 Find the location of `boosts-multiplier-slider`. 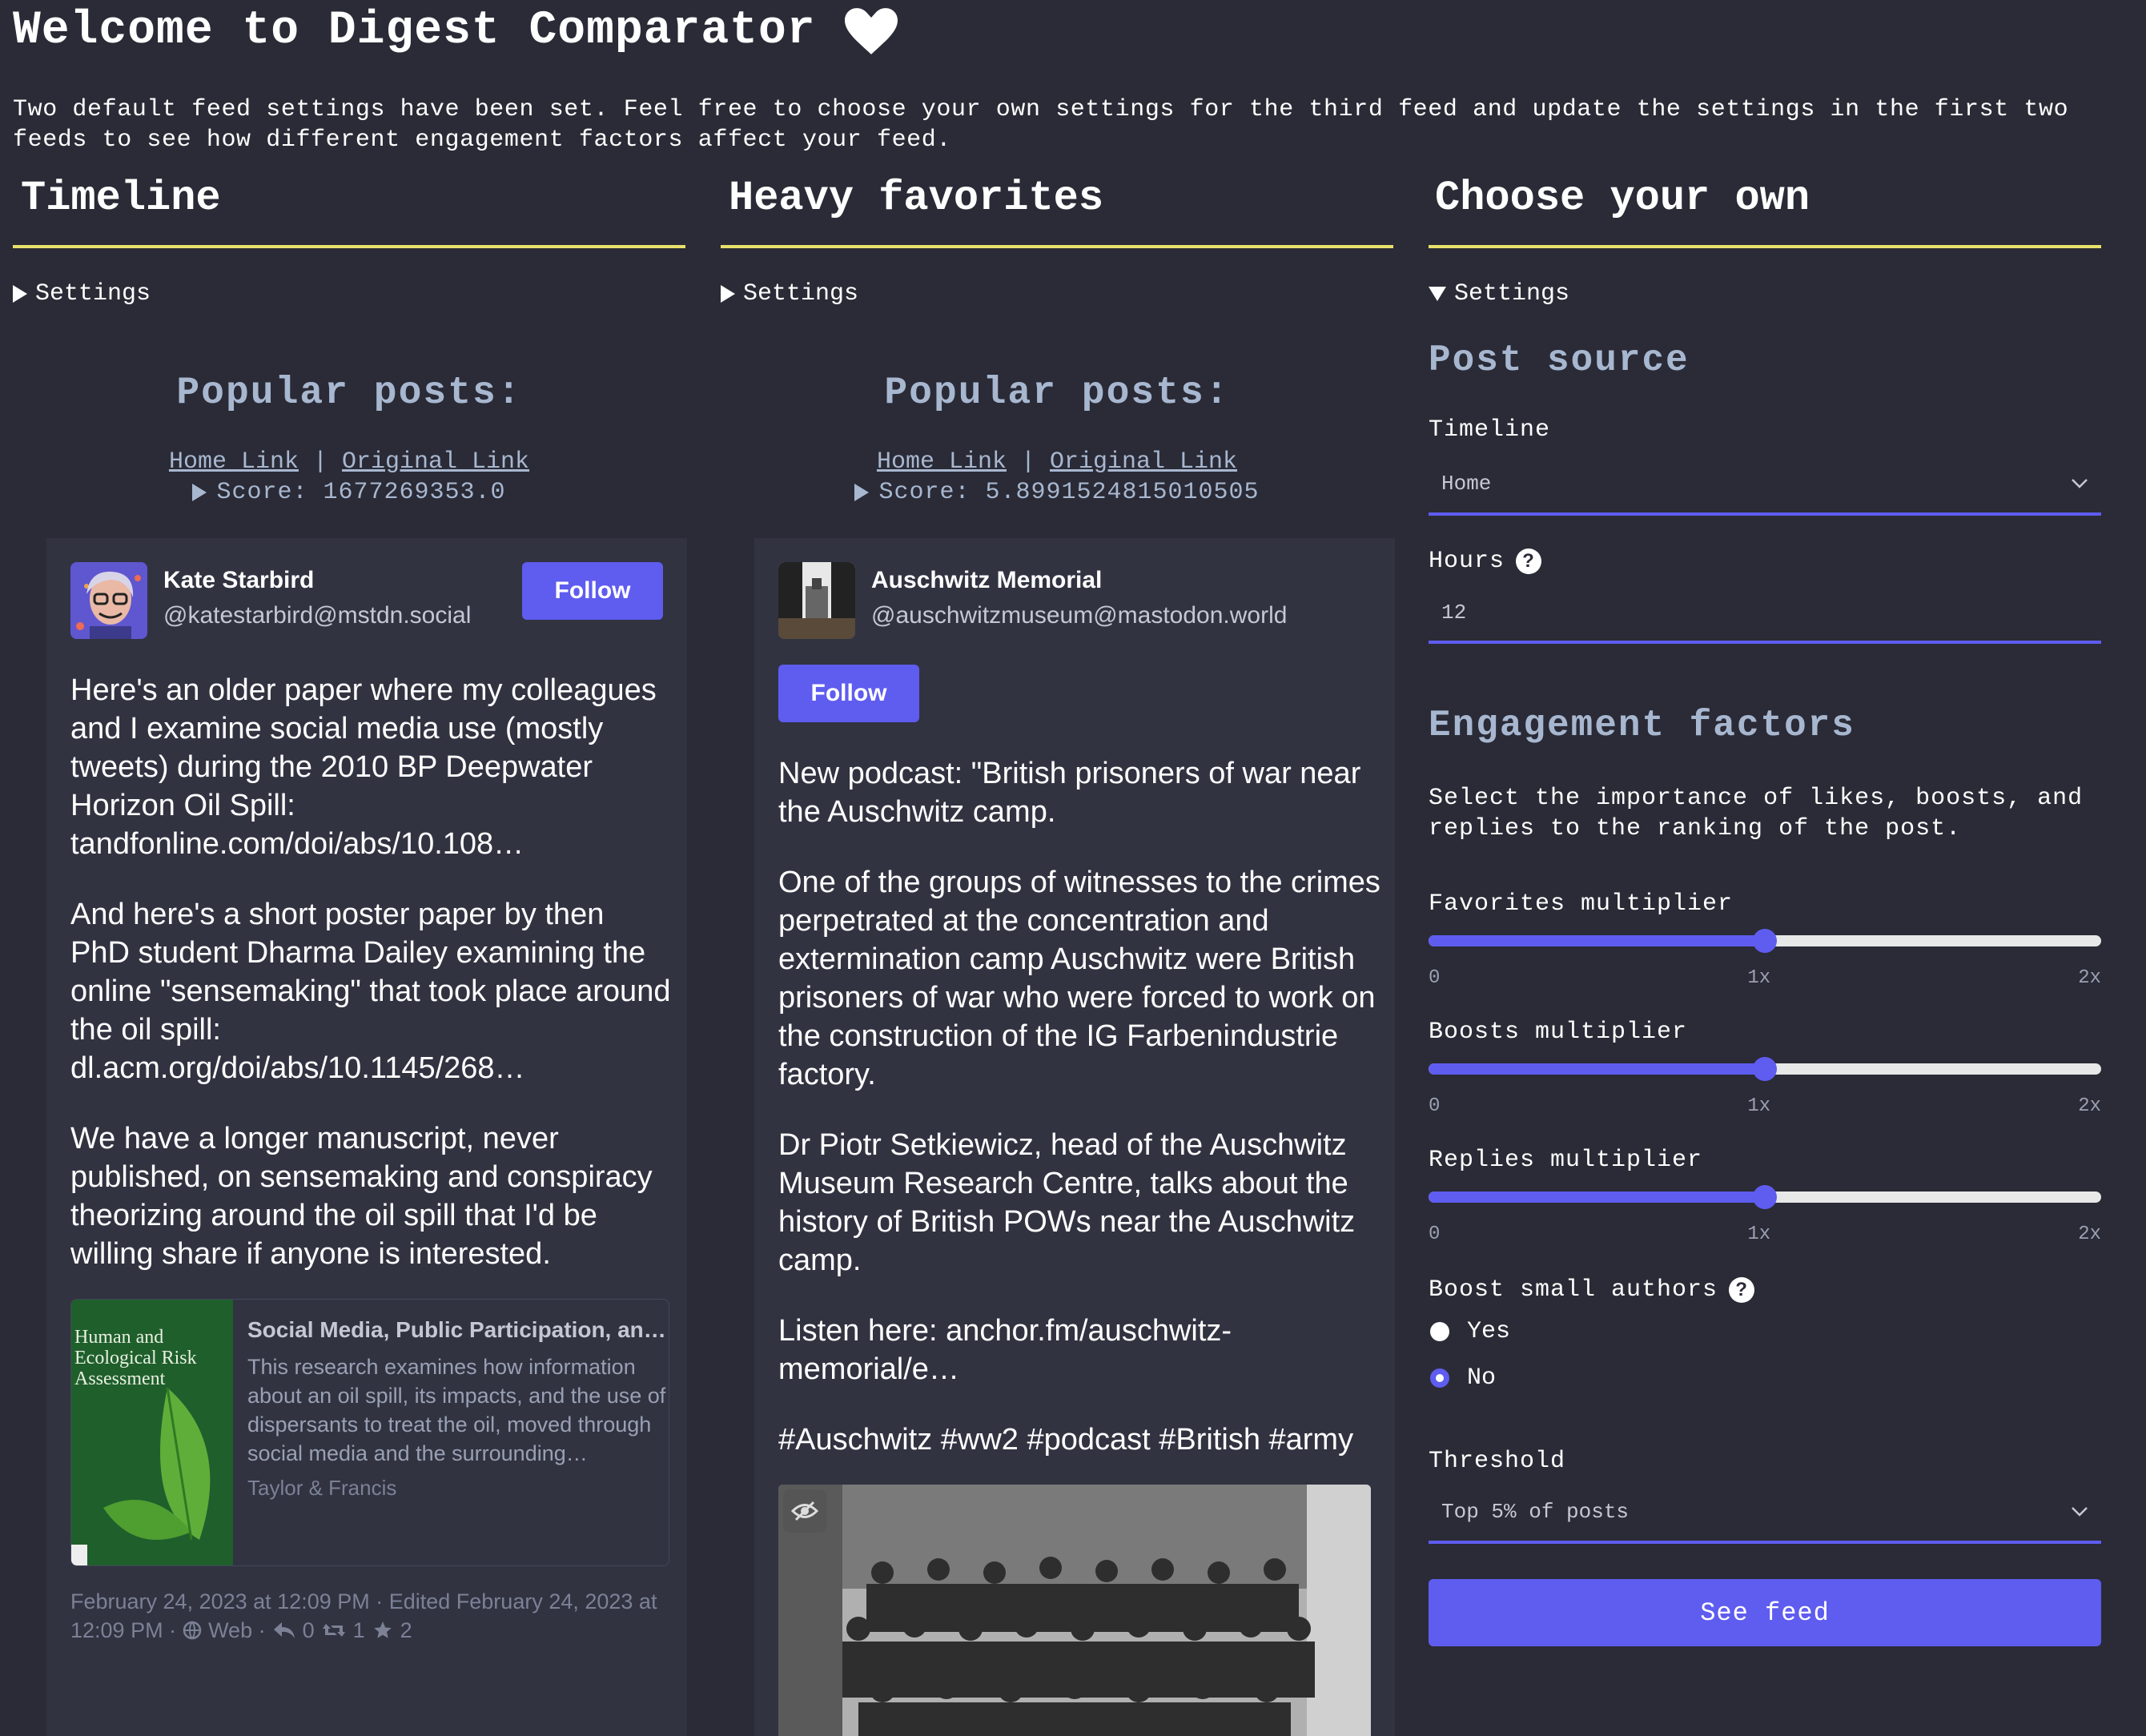

boosts-multiplier-slider is located at coordinates (1765, 1069).